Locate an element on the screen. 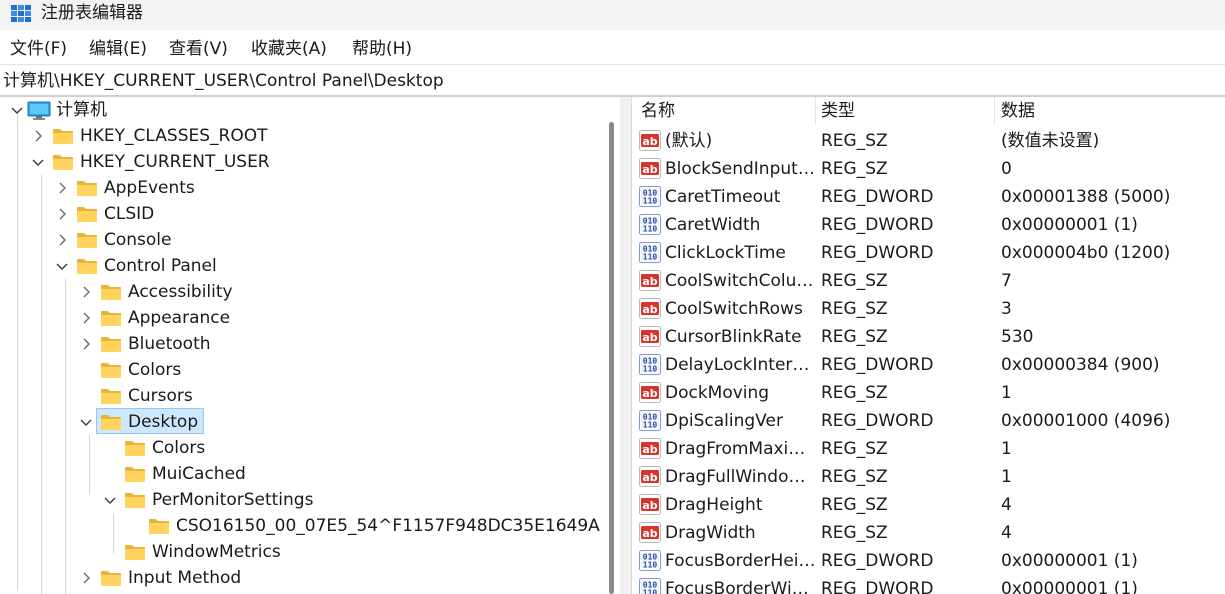  list-item: DockMoving REG_SZ 1 is located at coordinates (929, 393).